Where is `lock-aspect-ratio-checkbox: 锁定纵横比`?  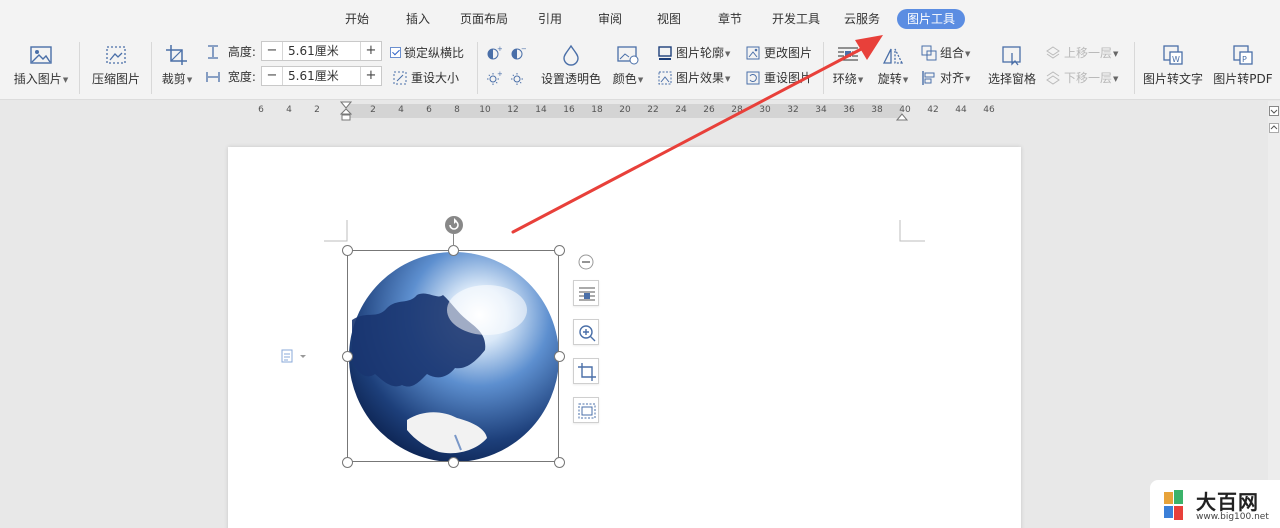 lock-aspect-ratio-checkbox: 锁定纵横比 is located at coordinates (427, 52).